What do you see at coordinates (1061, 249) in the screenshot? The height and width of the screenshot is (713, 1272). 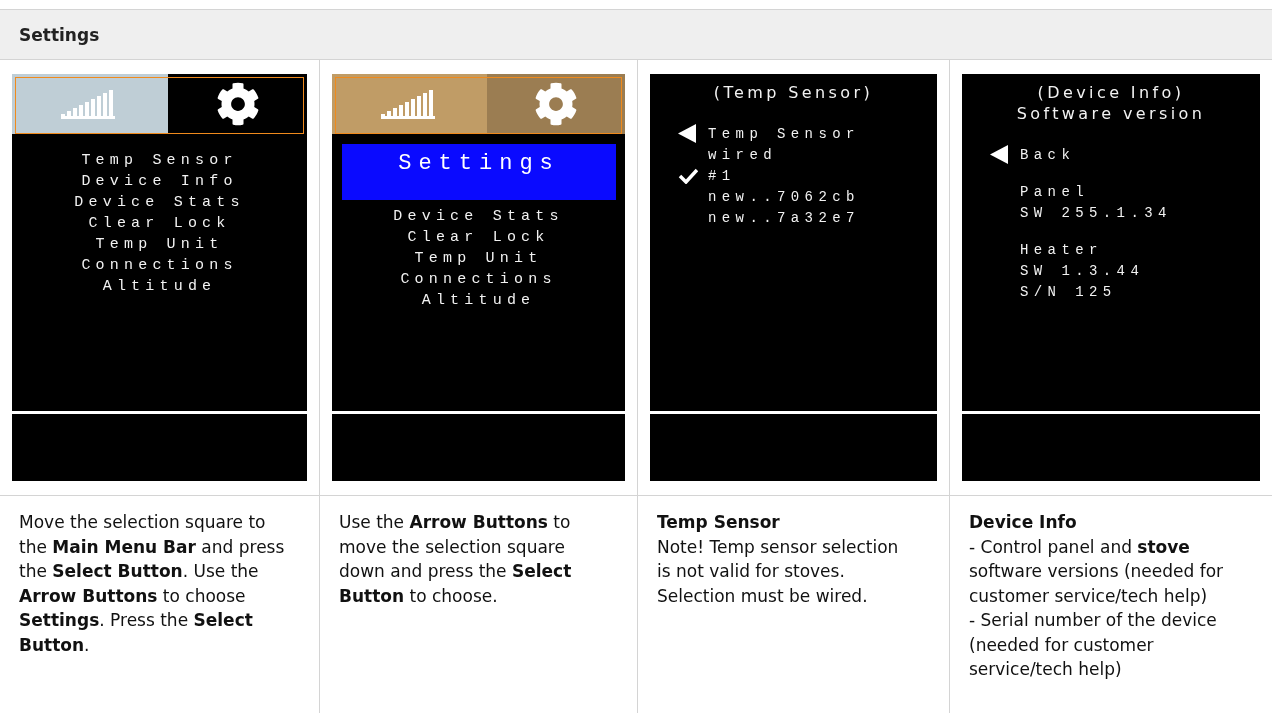 I see `screen-line: Heater` at bounding box center [1061, 249].